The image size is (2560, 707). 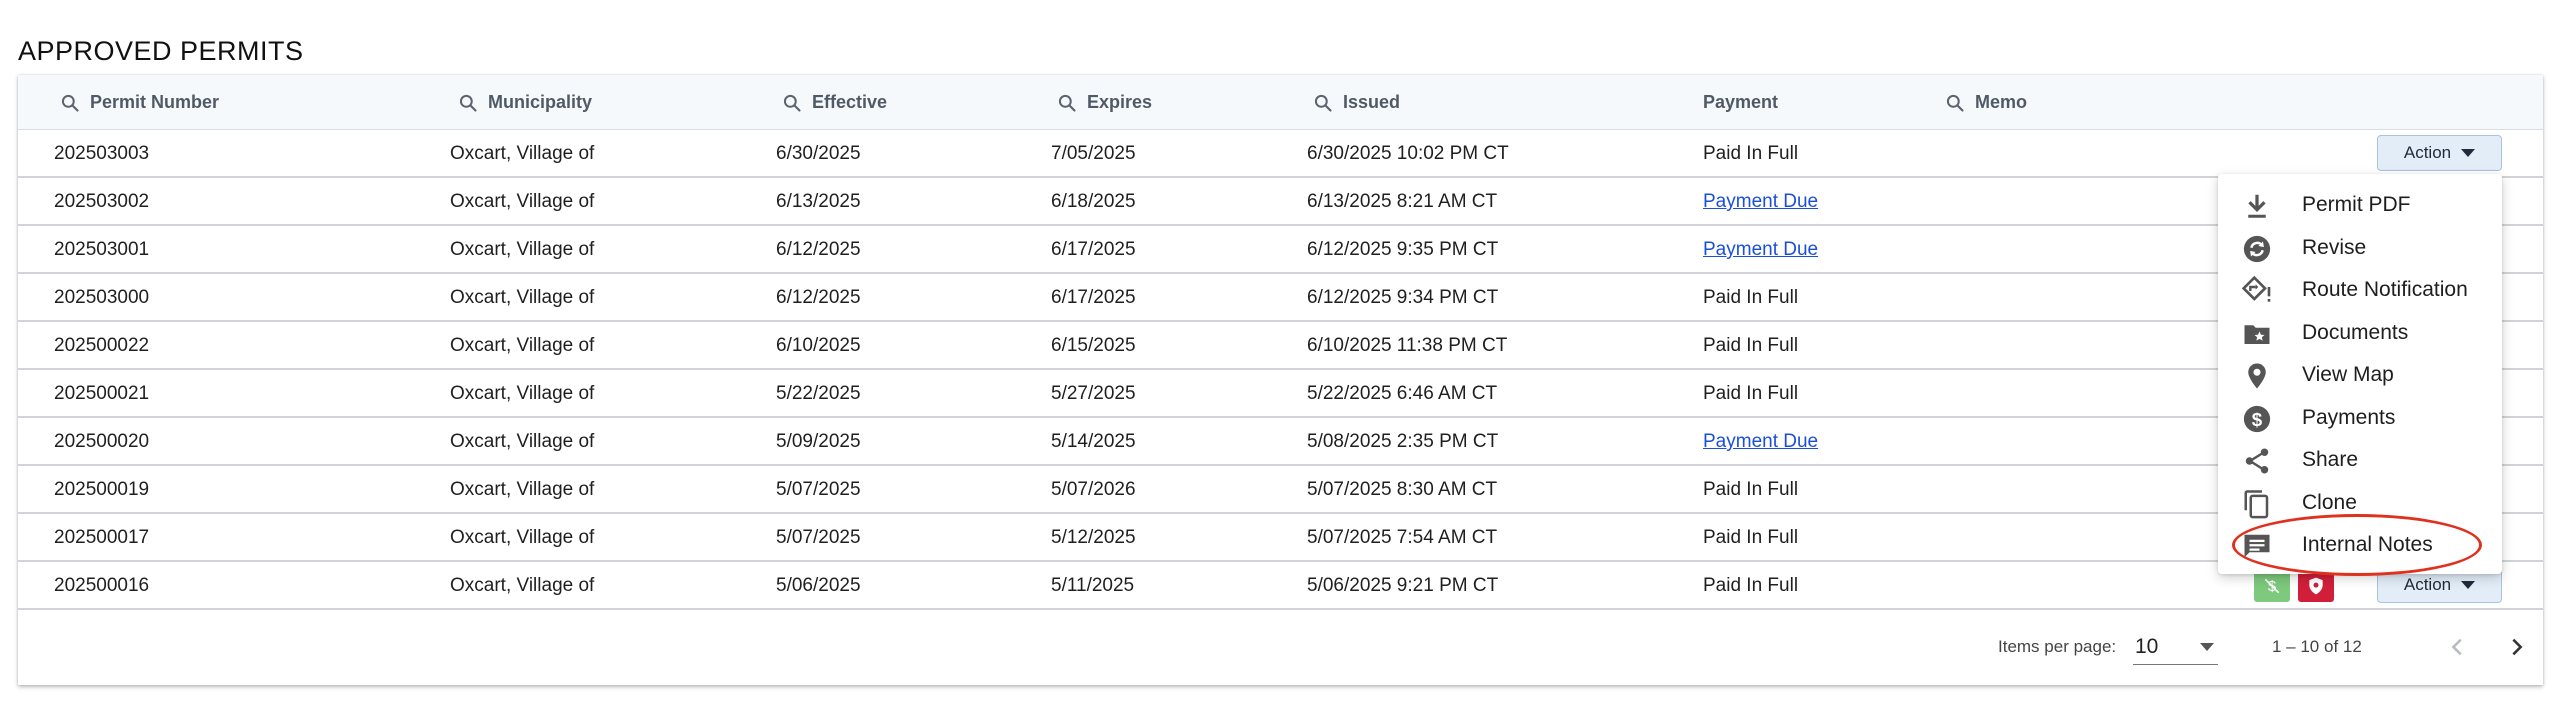 I want to click on header-expires: Expires, so click(x=1104, y=102).